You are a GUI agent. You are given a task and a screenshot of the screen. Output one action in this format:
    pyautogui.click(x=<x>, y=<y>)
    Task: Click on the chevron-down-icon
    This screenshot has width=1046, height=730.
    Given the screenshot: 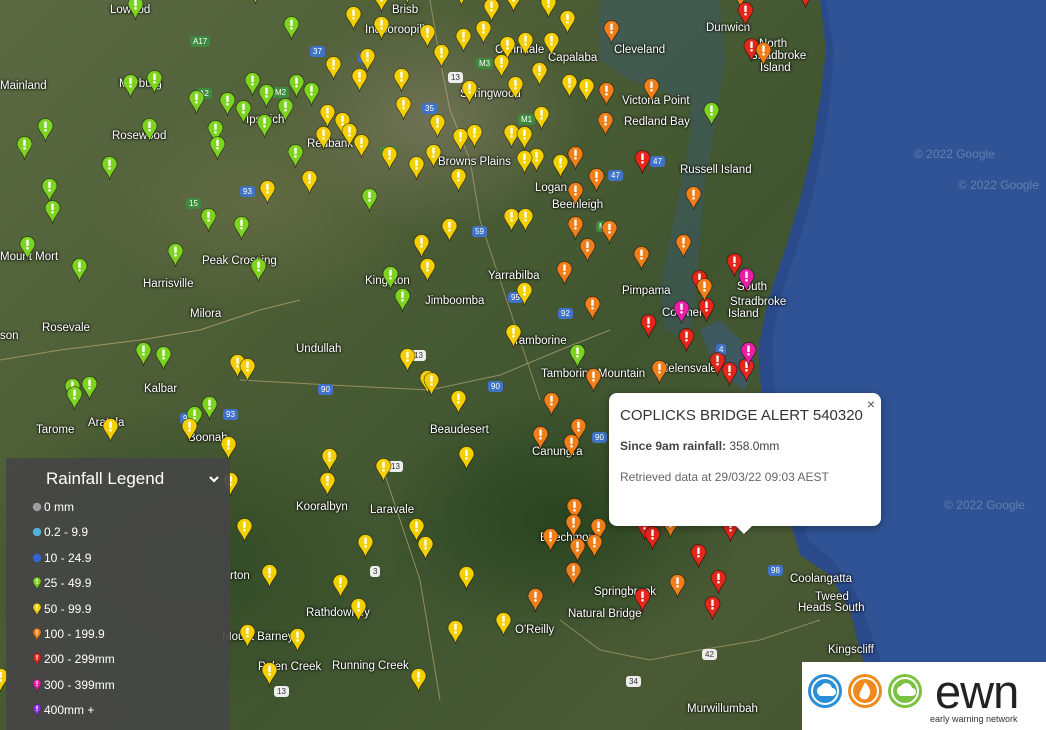 What is the action you would take?
    pyautogui.click(x=214, y=479)
    